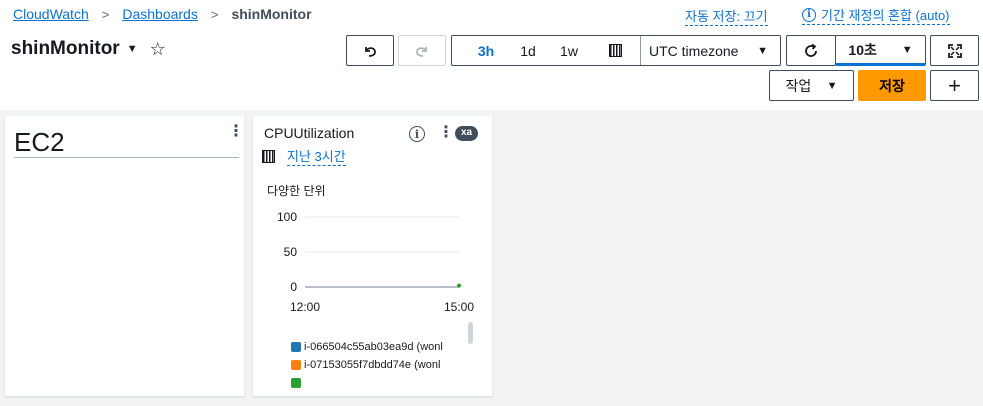 The height and width of the screenshot is (406, 983). What do you see at coordinates (862, 49) in the screenshot?
I see `refresh-interval-value: 10초` at bounding box center [862, 49].